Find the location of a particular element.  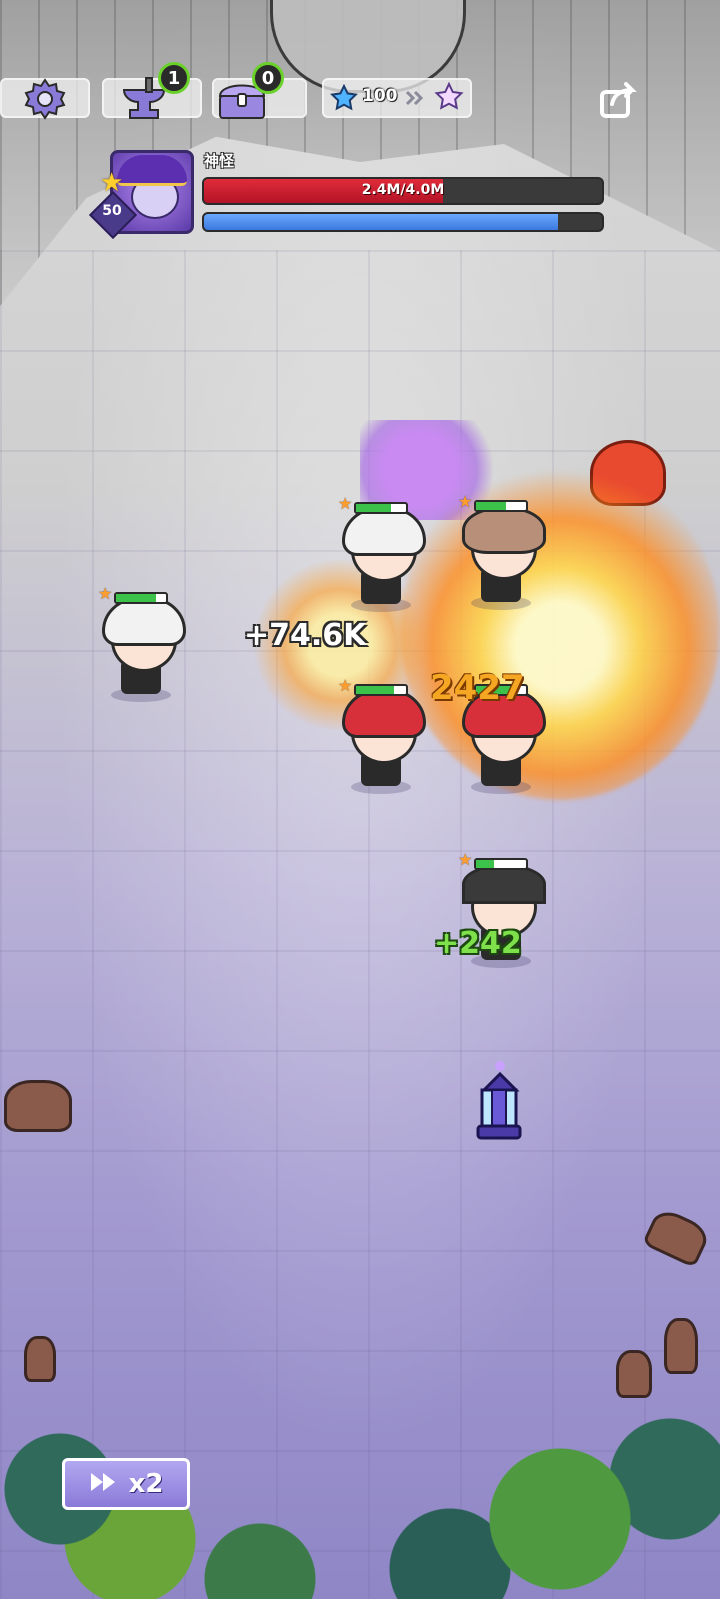

share-icon is located at coordinates (618, 100).